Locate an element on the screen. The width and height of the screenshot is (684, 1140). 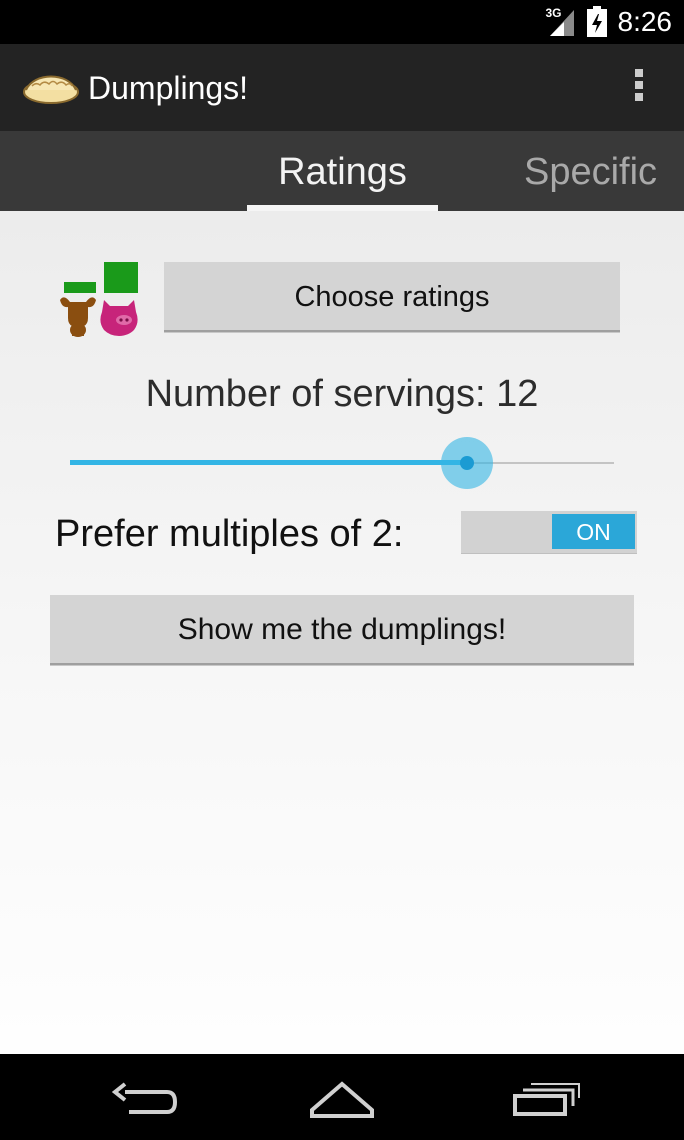
prefer-multiples-label: Prefer multiples of 2: is located at coordinates (229, 534).